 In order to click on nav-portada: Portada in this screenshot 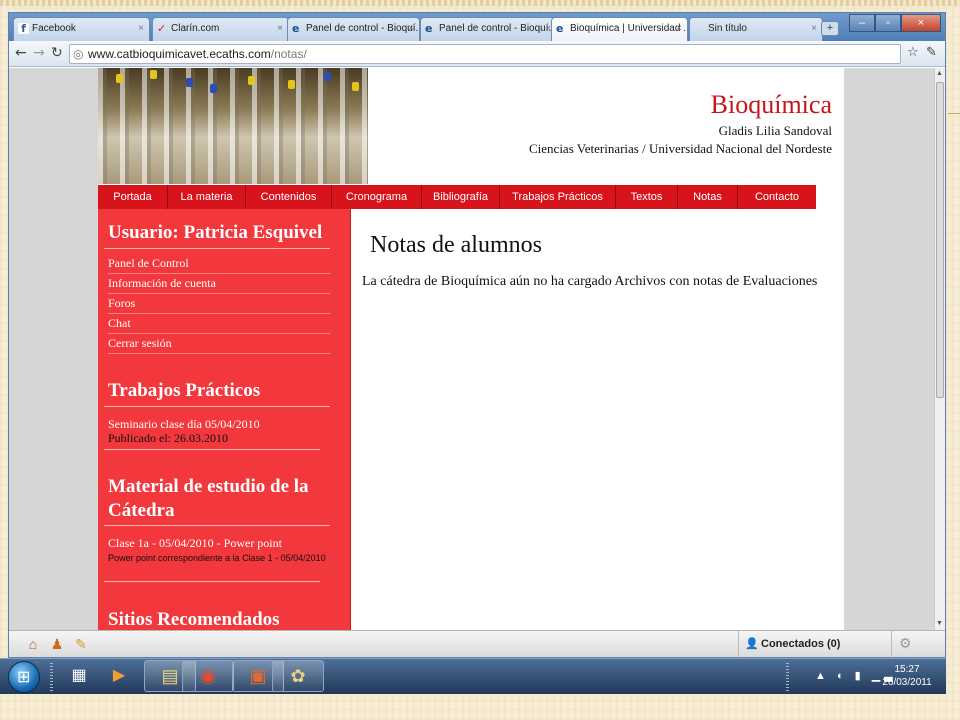, I will do `click(133, 197)`.